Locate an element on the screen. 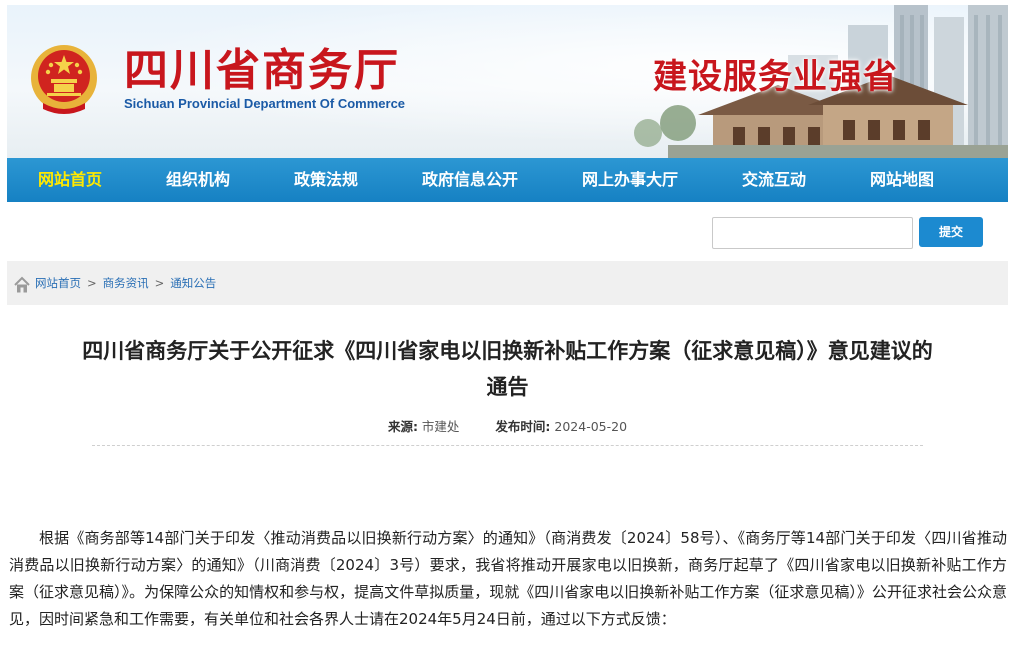 This screenshot has height=649, width=1015. search-submit-button: 提交 is located at coordinates (951, 232).